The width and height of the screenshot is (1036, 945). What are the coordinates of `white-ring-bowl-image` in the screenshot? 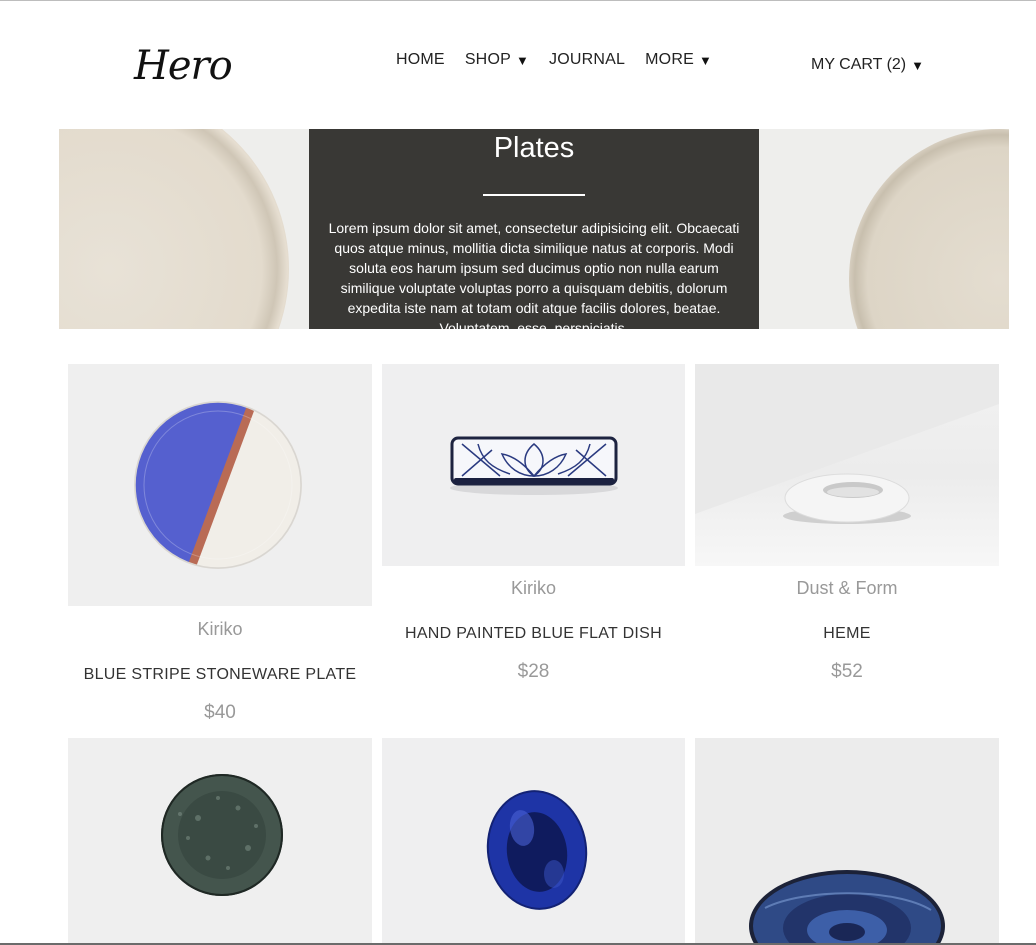 It's located at (847, 444).